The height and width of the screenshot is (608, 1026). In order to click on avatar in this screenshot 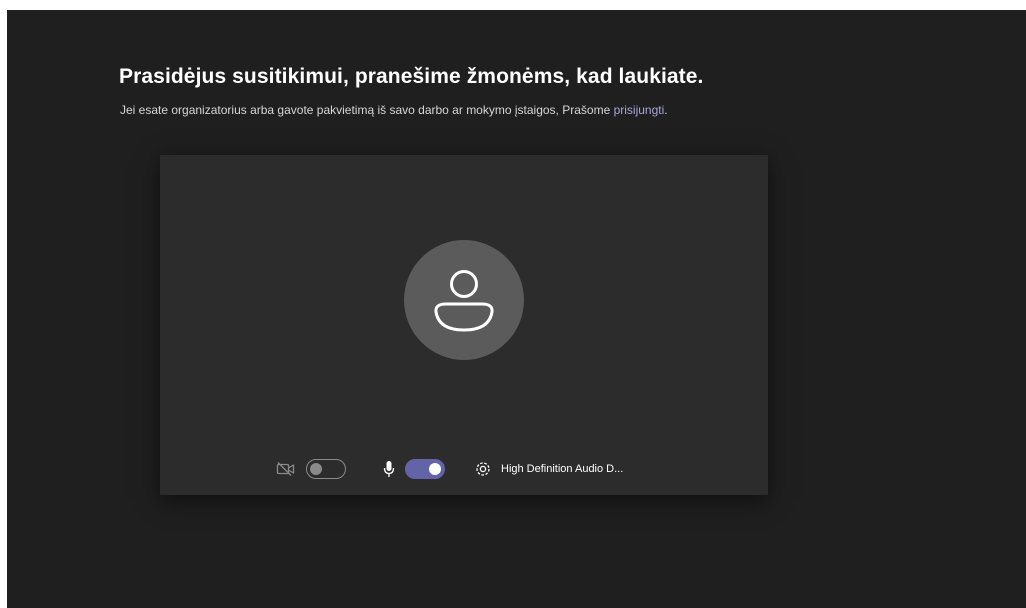, I will do `click(464, 300)`.